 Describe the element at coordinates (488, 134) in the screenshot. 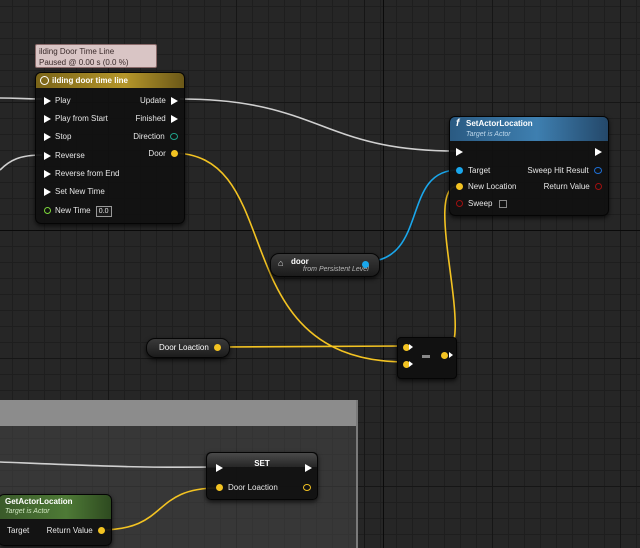

I see `set-actor-location-subtitle: Target is Actor` at that location.